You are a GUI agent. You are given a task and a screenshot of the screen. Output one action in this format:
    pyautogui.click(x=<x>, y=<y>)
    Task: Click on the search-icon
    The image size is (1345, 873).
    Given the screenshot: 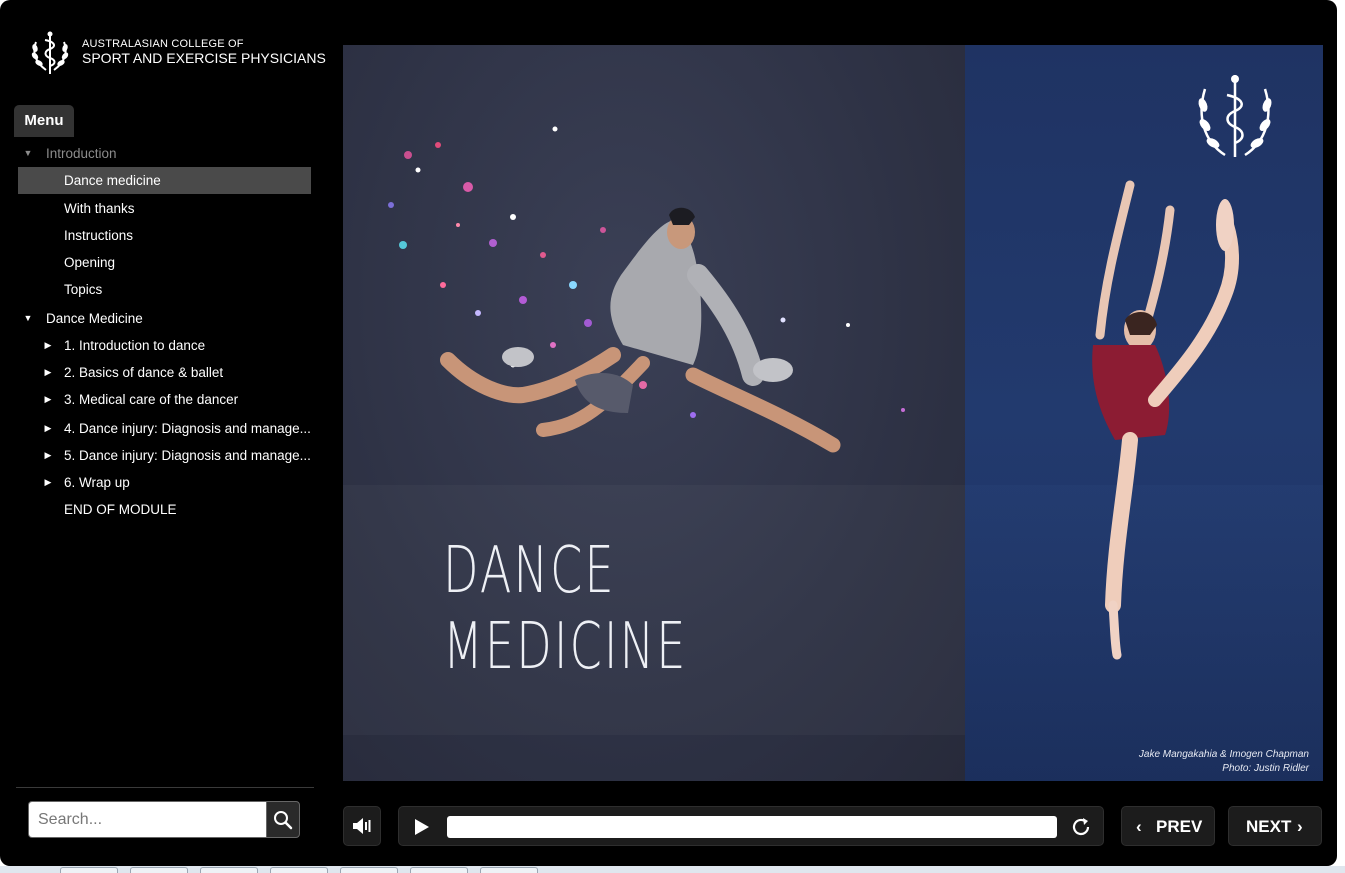 What is the action you would take?
    pyautogui.click(x=283, y=819)
    